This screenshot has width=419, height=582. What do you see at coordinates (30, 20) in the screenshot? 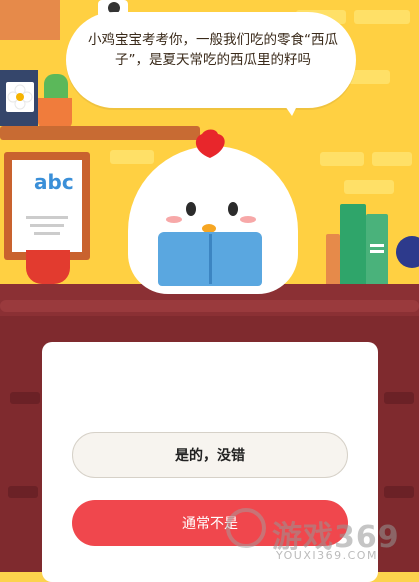
I see `top-books` at bounding box center [30, 20].